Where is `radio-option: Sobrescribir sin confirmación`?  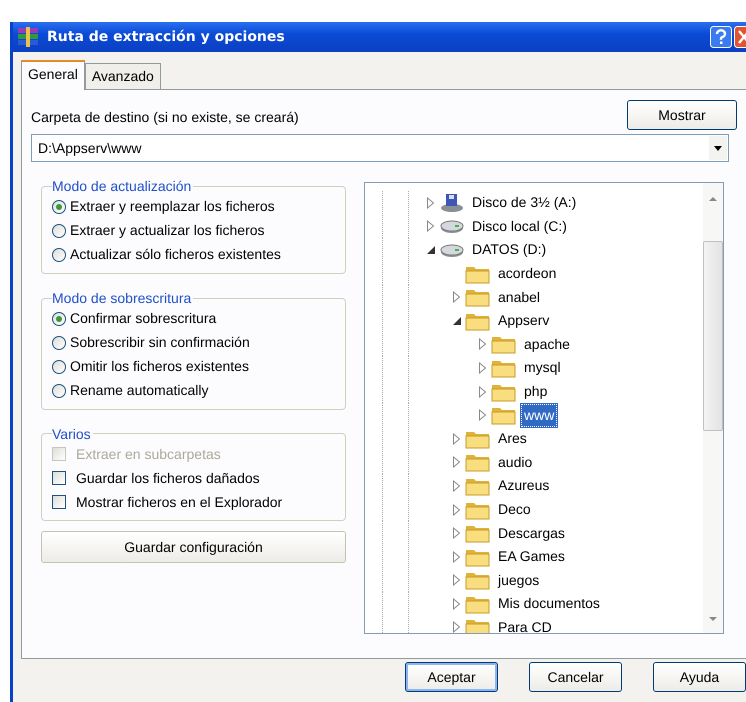 radio-option: Sobrescribir sin confirmación is located at coordinates (194, 342).